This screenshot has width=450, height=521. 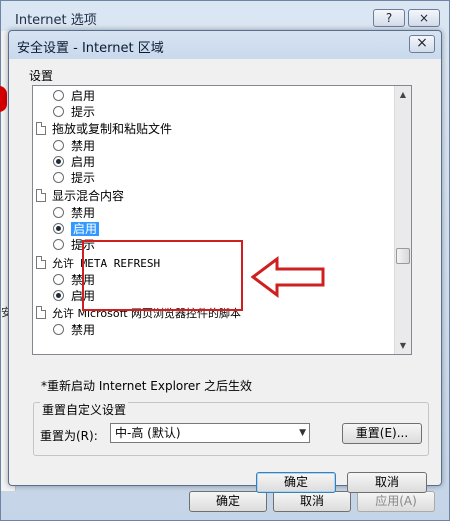 I want to click on restart-note: *重新启动 Internet Explorer 之后生效, so click(x=147, y=386).